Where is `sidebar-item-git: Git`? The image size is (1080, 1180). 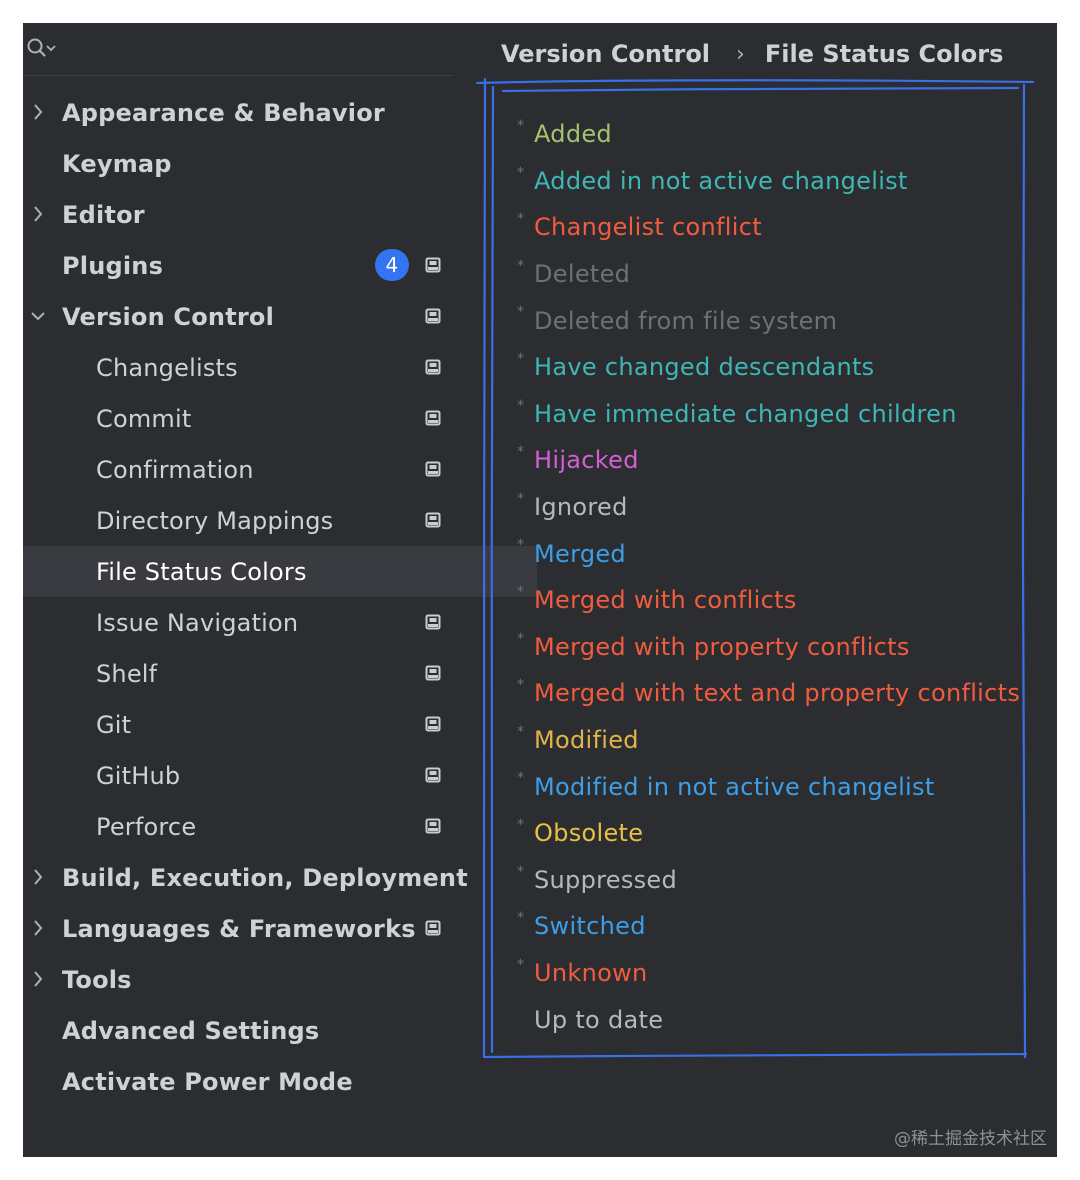
sidebar-item-git: Git is located at coordinates (280, 724).